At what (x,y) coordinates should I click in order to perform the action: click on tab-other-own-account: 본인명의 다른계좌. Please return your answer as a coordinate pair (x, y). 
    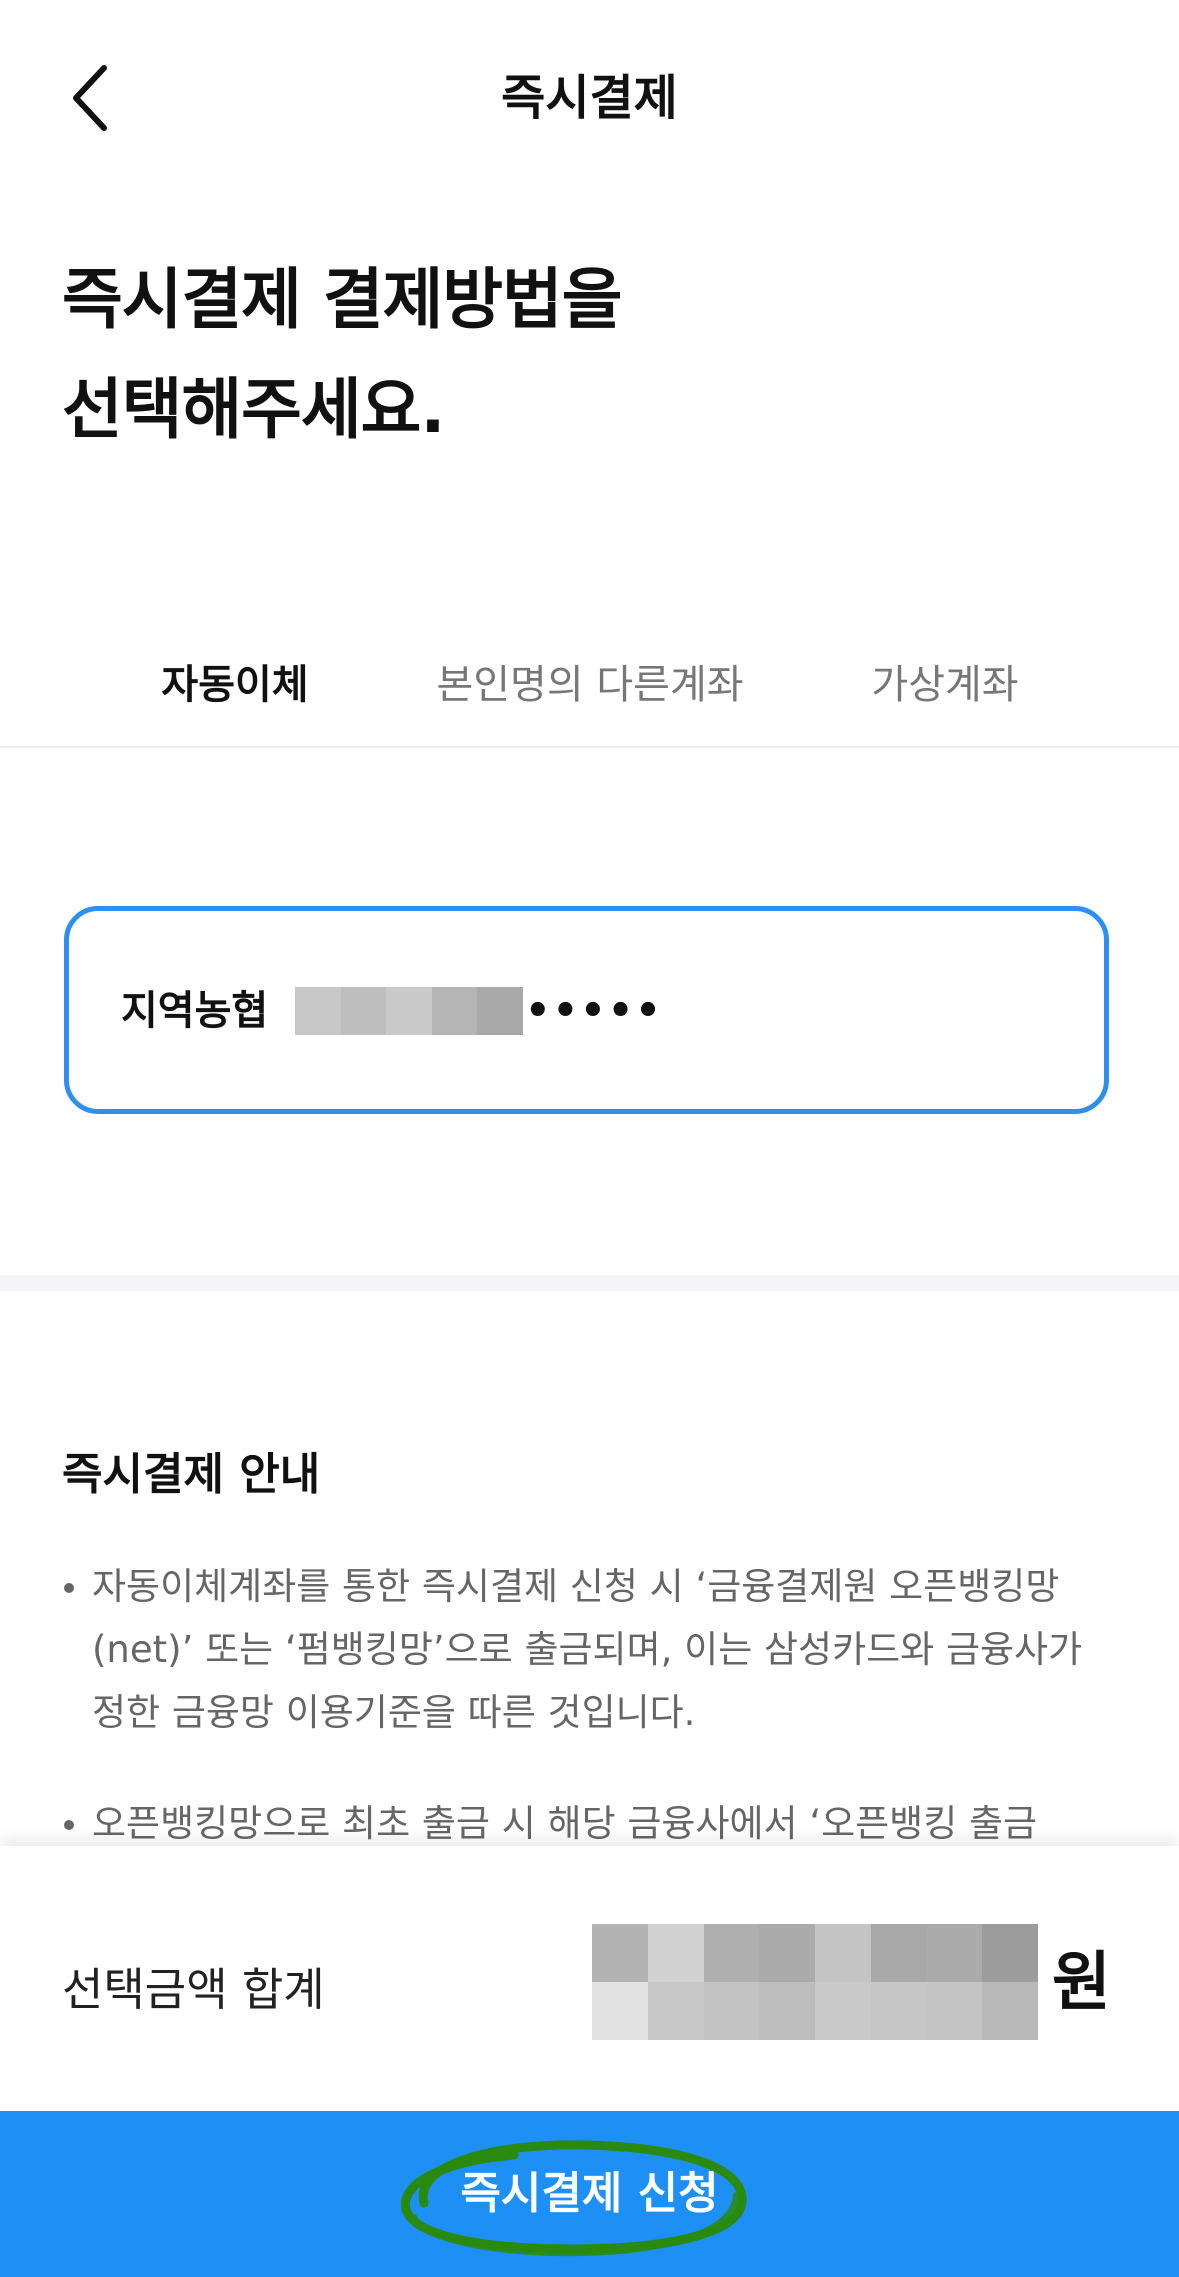
    Looking at the image, I should click on (590, 685).